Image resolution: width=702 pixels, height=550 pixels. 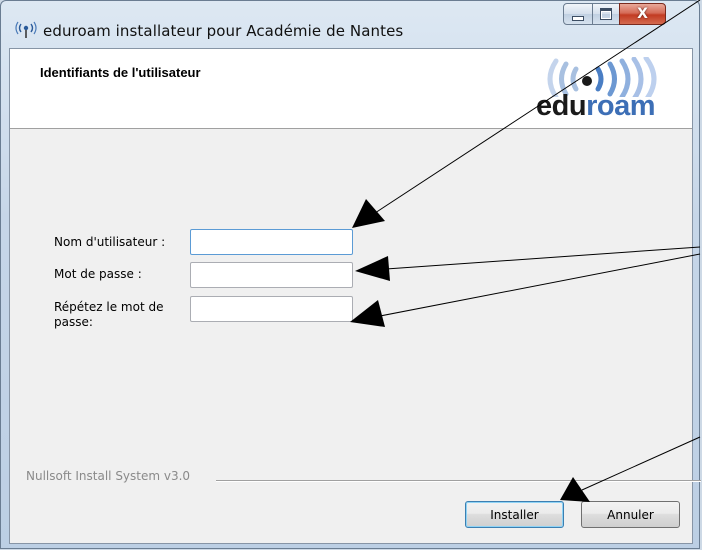 What do you see at coordinates (620, 106) in the screenshot?
I see `logo-roam-text: roam` at bounding box center [620, 106].